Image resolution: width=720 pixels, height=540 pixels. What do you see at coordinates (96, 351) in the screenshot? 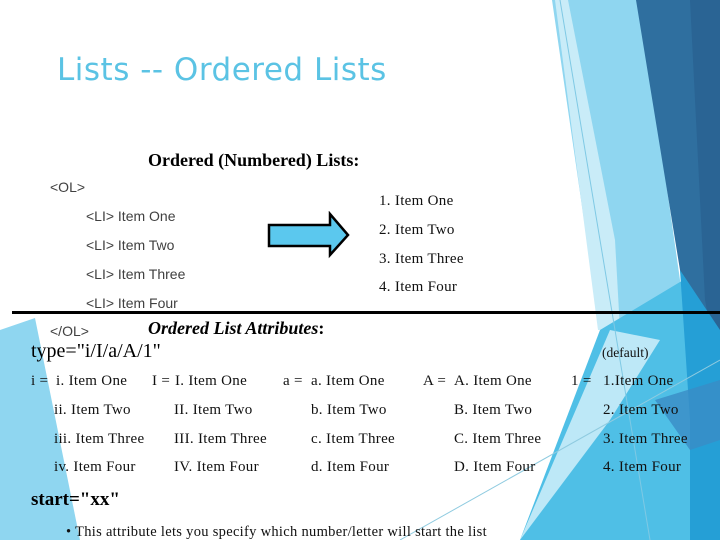
I see `type-attribute-label: type="i/I/a/A/1"` at bounding box center [96, 351].